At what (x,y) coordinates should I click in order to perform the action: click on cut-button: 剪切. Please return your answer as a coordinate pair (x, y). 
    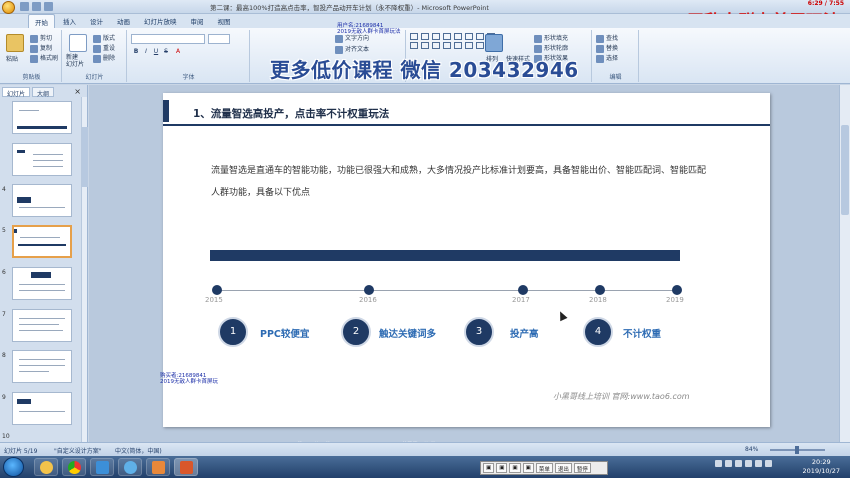
    Looking at the image, I should click on (41, 38).